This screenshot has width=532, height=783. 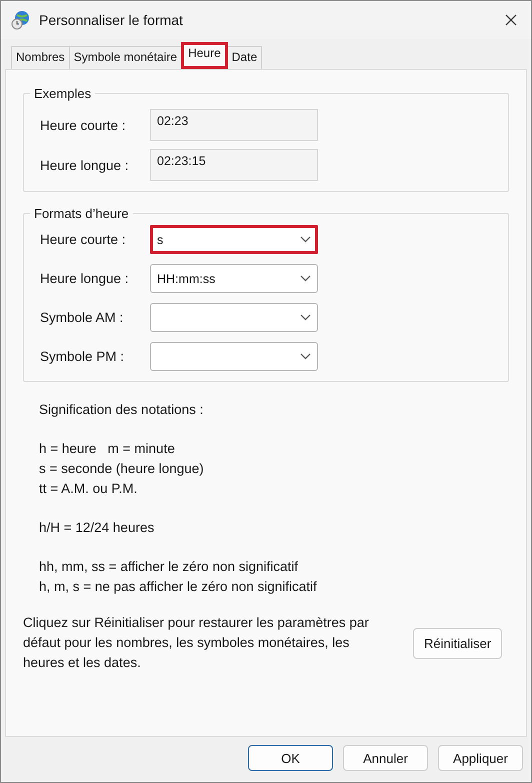 I want to click on globe-clock-icon, so click(x=21, y=20).